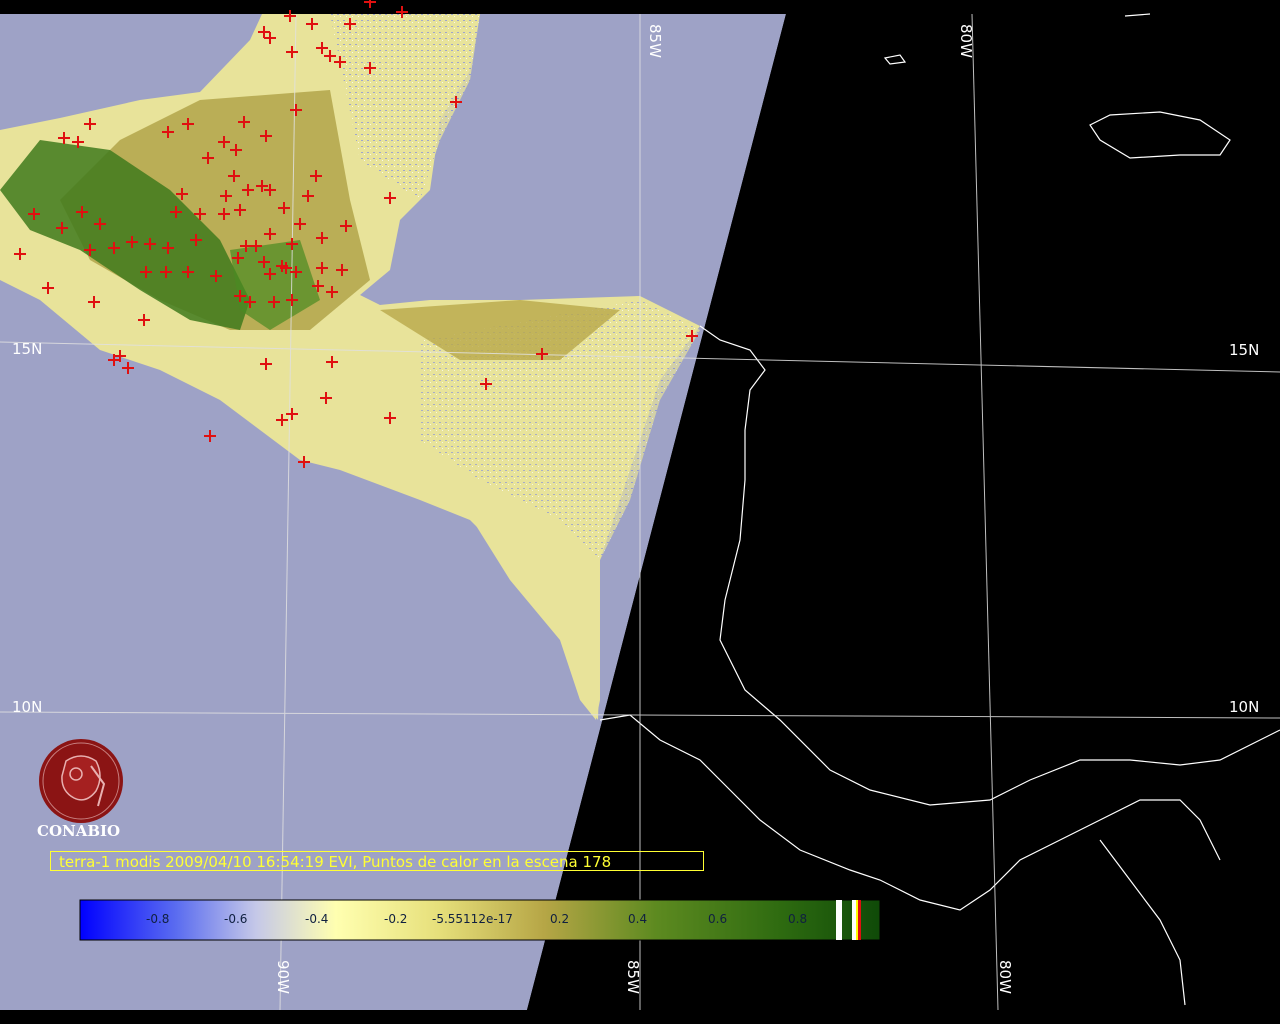  Describe the element at coordinates (1244, 707) in the screenshot. I see `lat-label-10n-right: 10N` at that location.